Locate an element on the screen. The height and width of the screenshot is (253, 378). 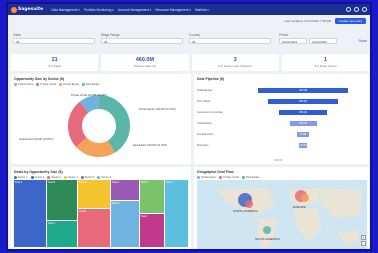
tile-label: Deal D is located at coordinates (83, 182).